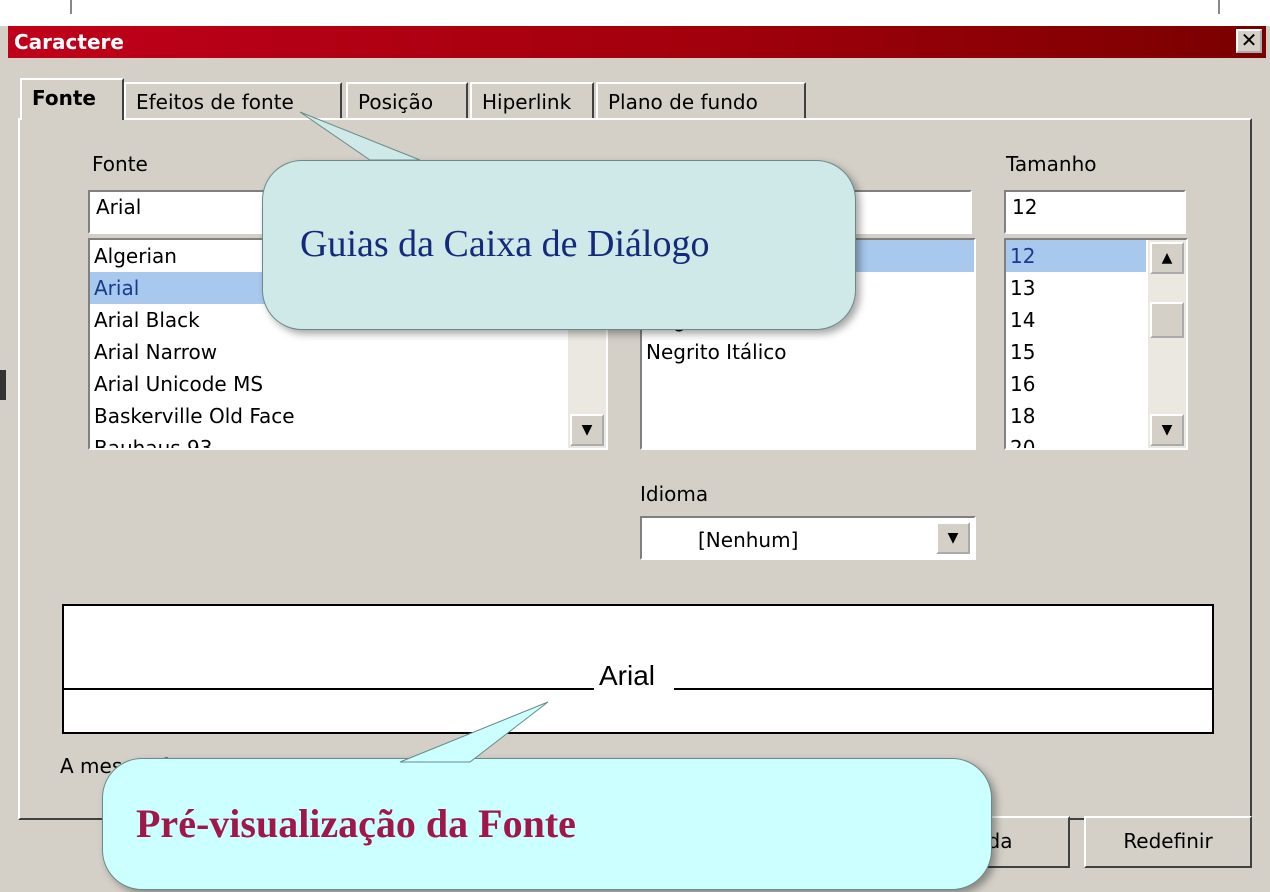 This screenshot has height=892, width=1270. What do you see at coordinates (505, 244) in the screenshot?
I see `callout-tabs-text: Guias da Caixa de Diálogo` at bounding box center [505, 244].